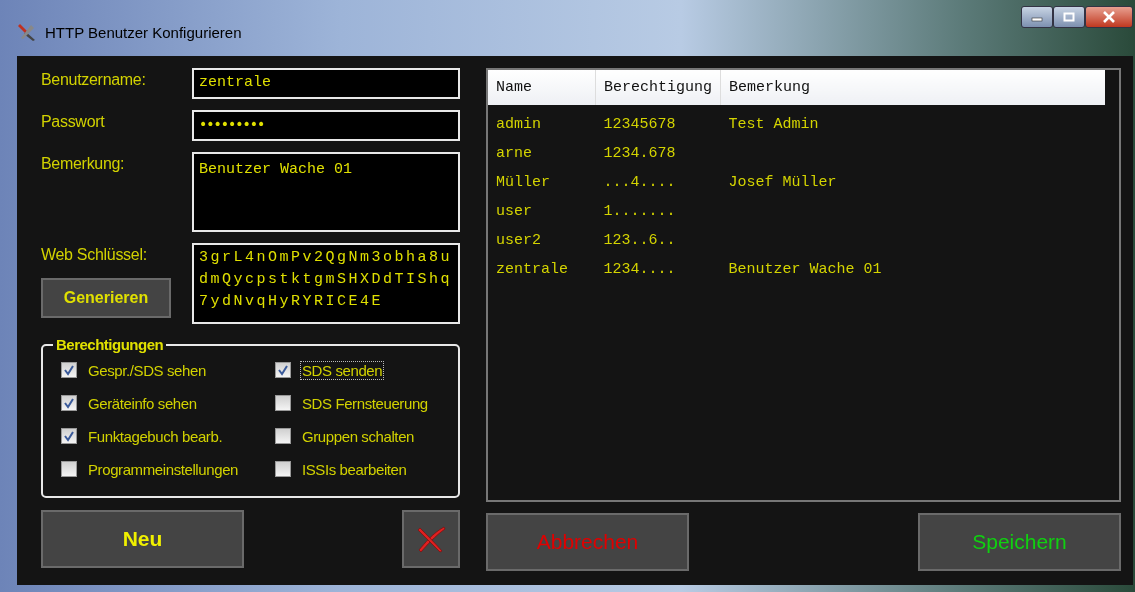 Image resolution: width=1135 pixels, height=592 pixels. I want to click on table-cell: user2, so click(518, 240).